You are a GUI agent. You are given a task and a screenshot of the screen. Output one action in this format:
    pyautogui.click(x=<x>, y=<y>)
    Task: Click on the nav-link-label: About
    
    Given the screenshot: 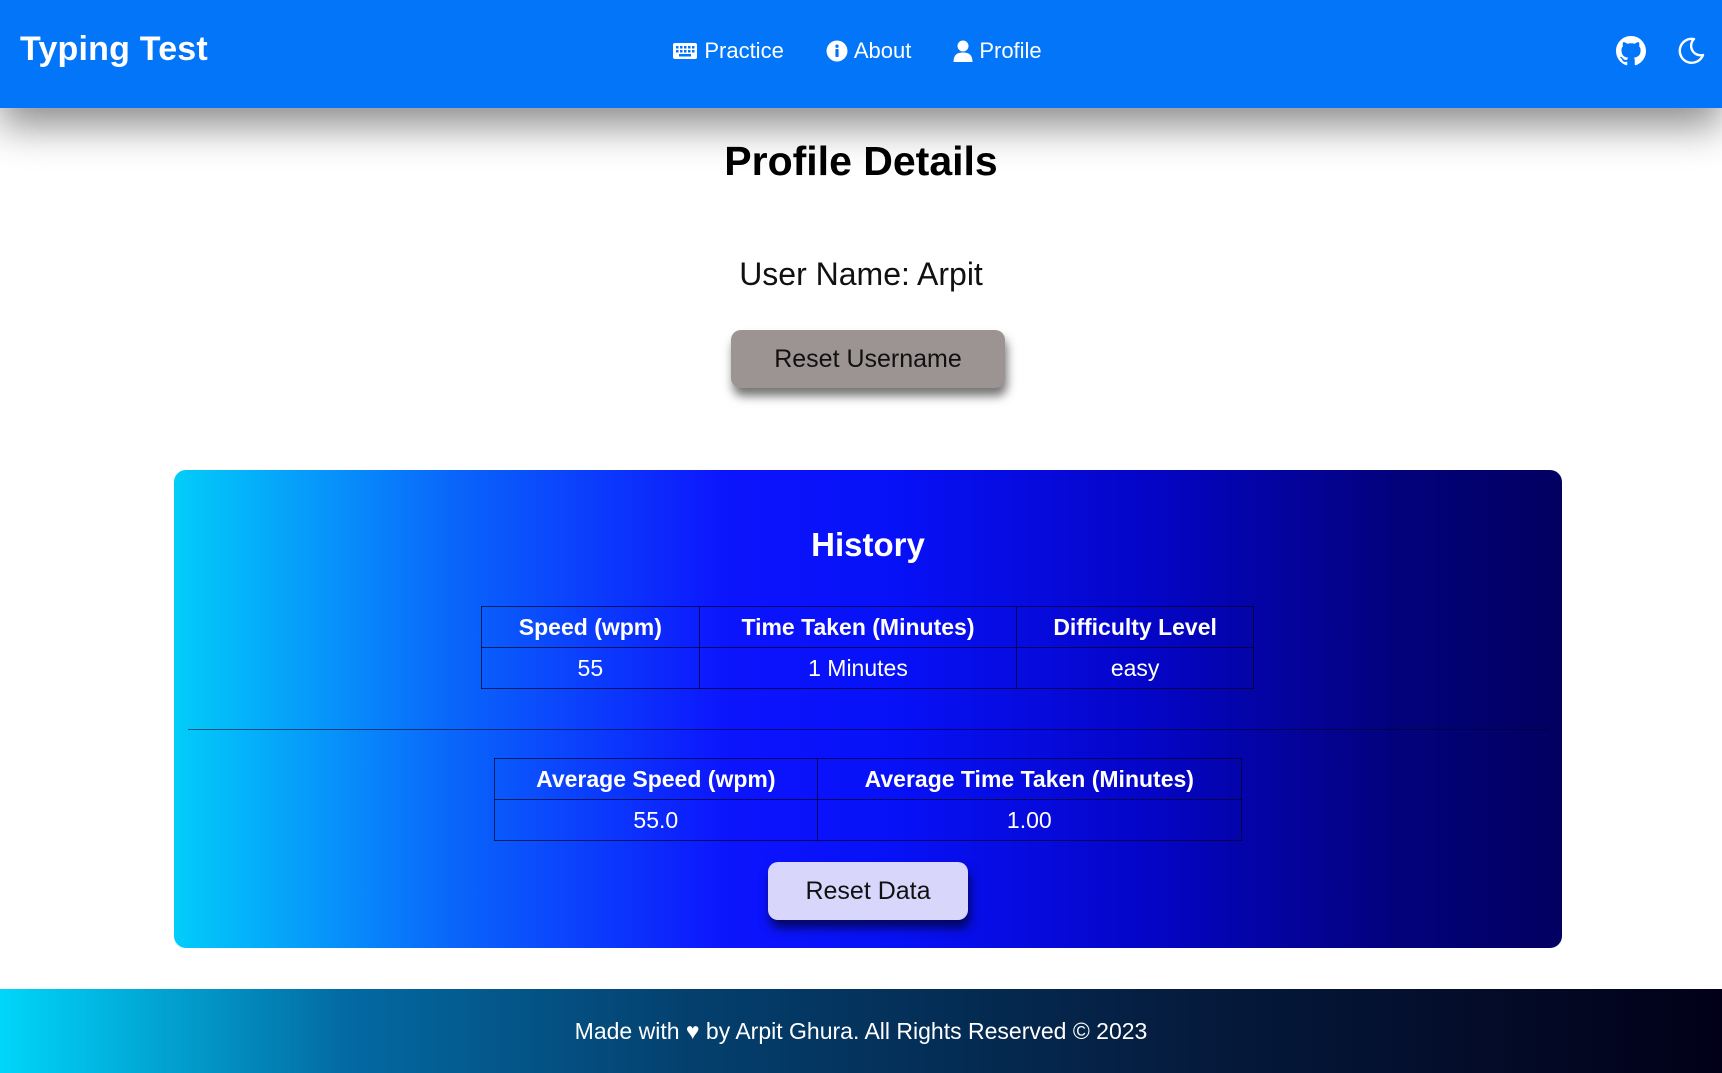 What is the action you would take?
    pyautogui.click(x=882, y=50)
    